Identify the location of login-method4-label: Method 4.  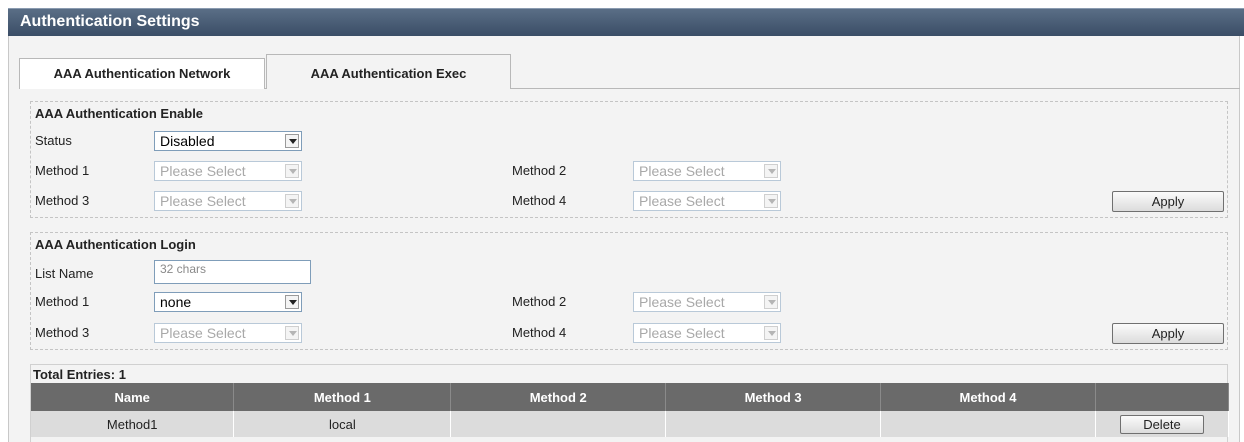
(539, 332).